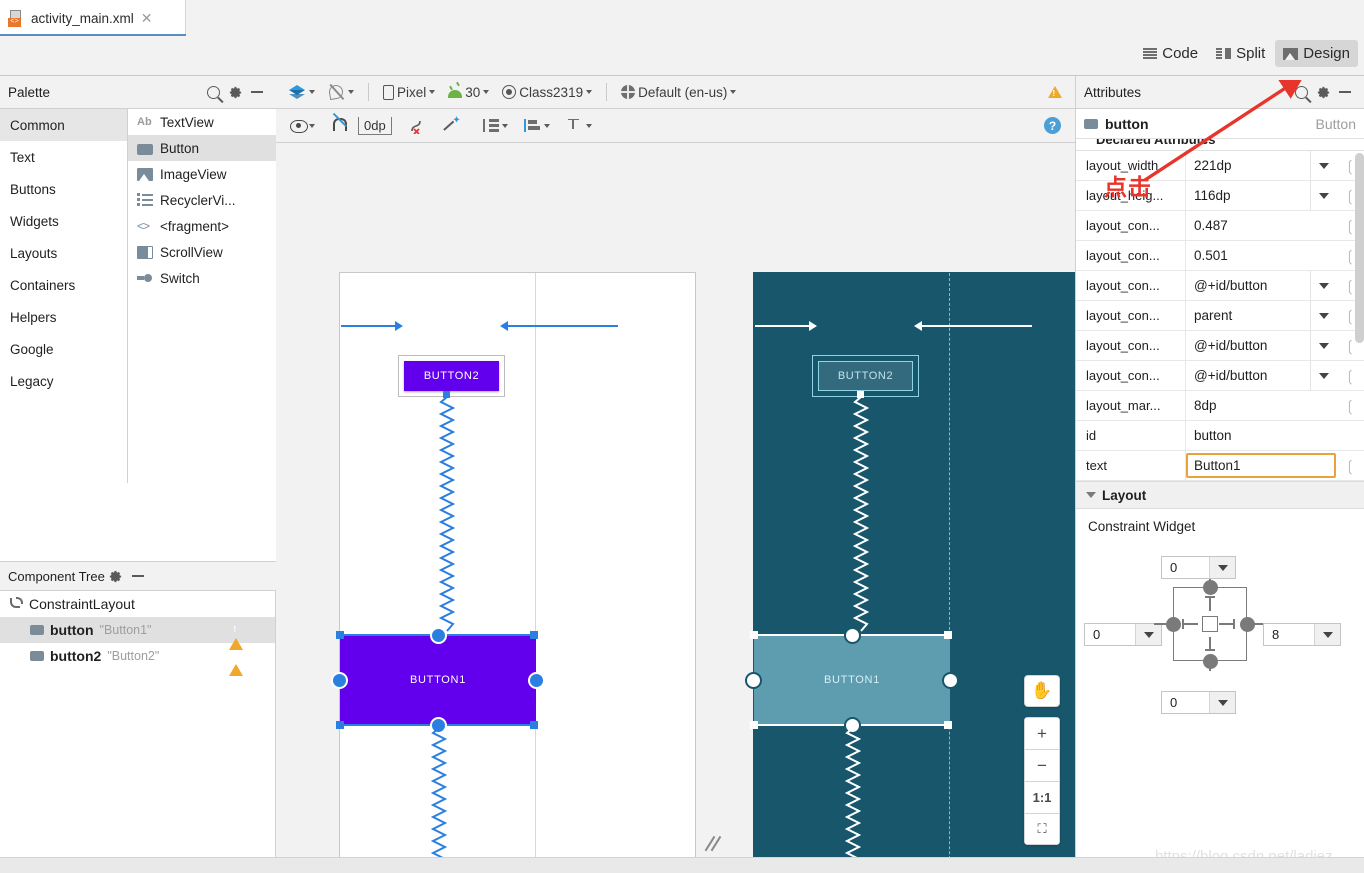  Describe the element at coordinates (714, 844) in the screenshot. I see `panel-resize-grip` at that location.